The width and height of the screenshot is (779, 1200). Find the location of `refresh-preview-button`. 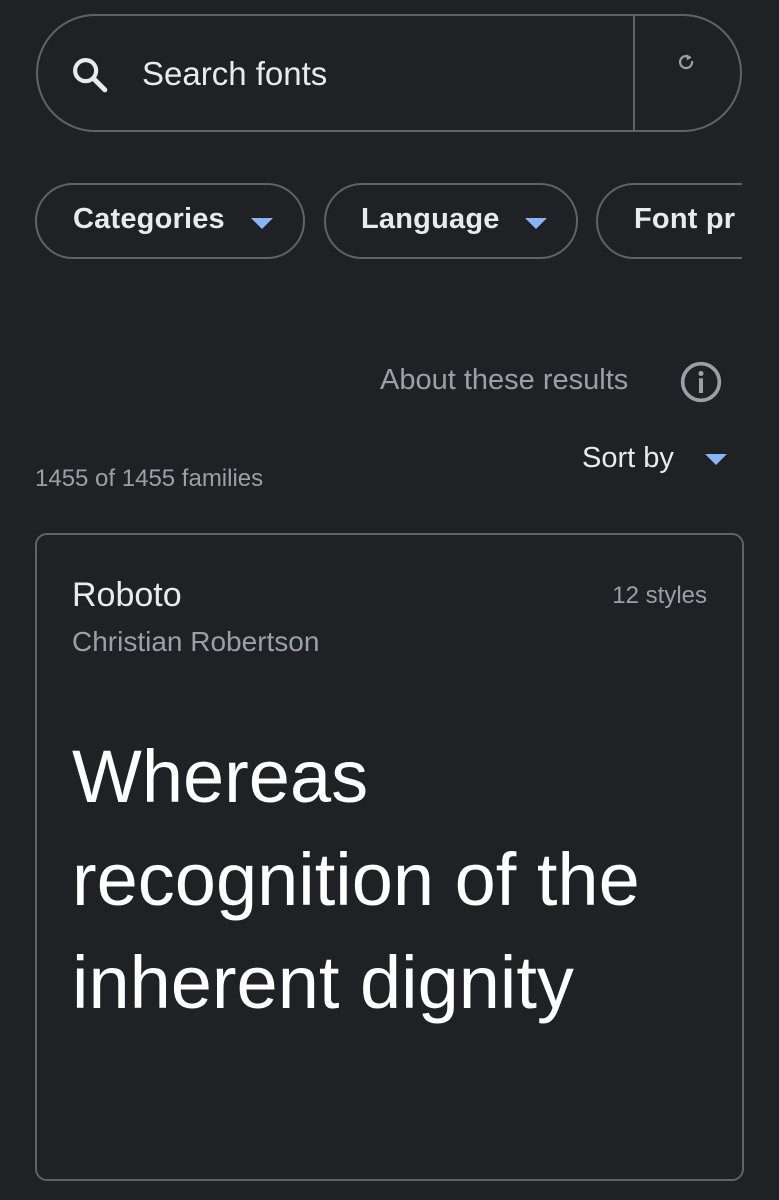

refresh-preview-button is located at coordinates (687, 73).